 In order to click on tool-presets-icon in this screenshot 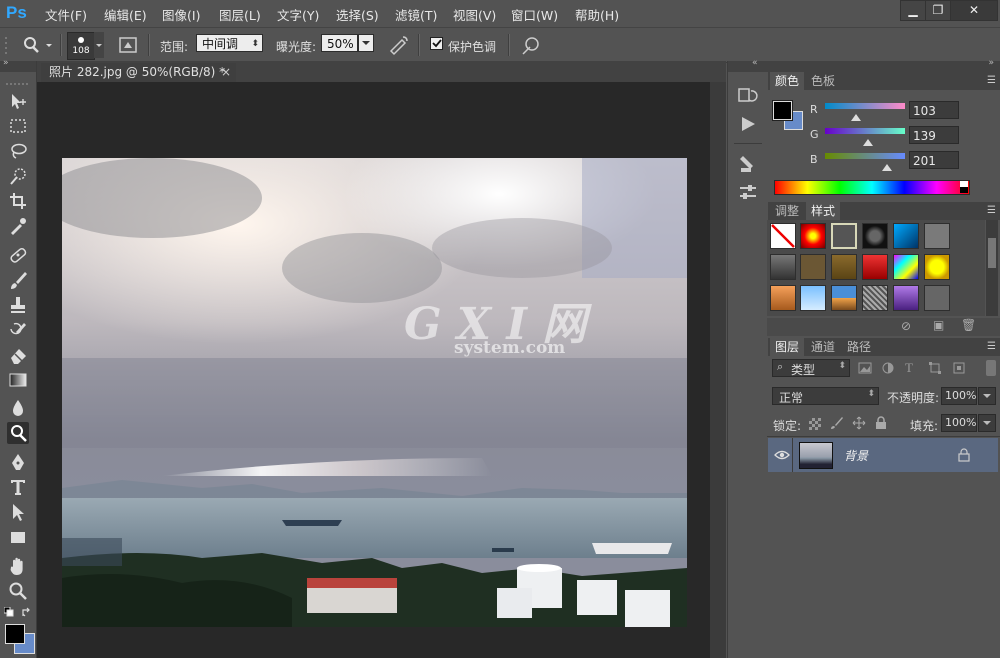, I will do `click(748, 164)`.